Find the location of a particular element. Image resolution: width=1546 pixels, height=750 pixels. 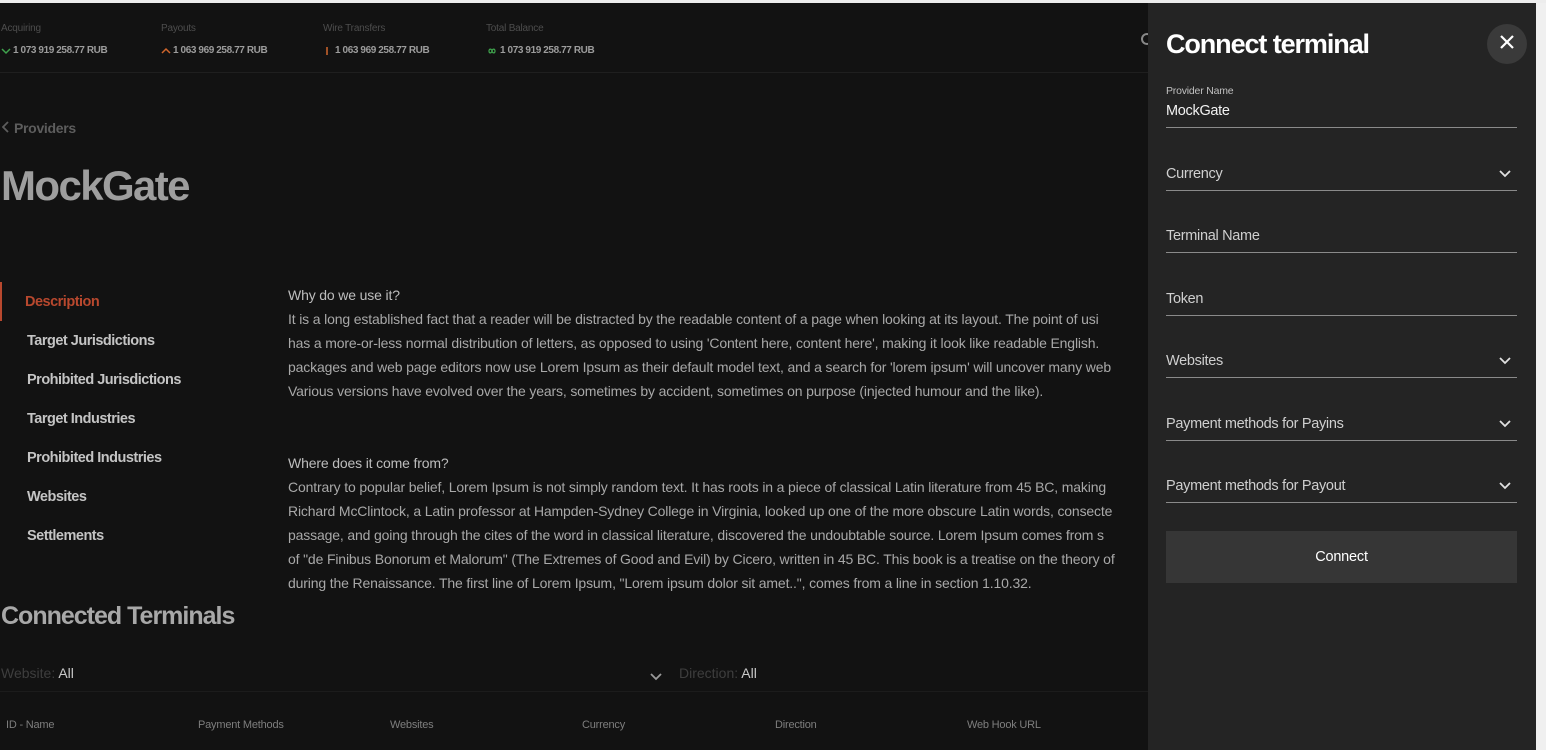

direction-filter-label: Direction: is located at coordinates (709, 673).